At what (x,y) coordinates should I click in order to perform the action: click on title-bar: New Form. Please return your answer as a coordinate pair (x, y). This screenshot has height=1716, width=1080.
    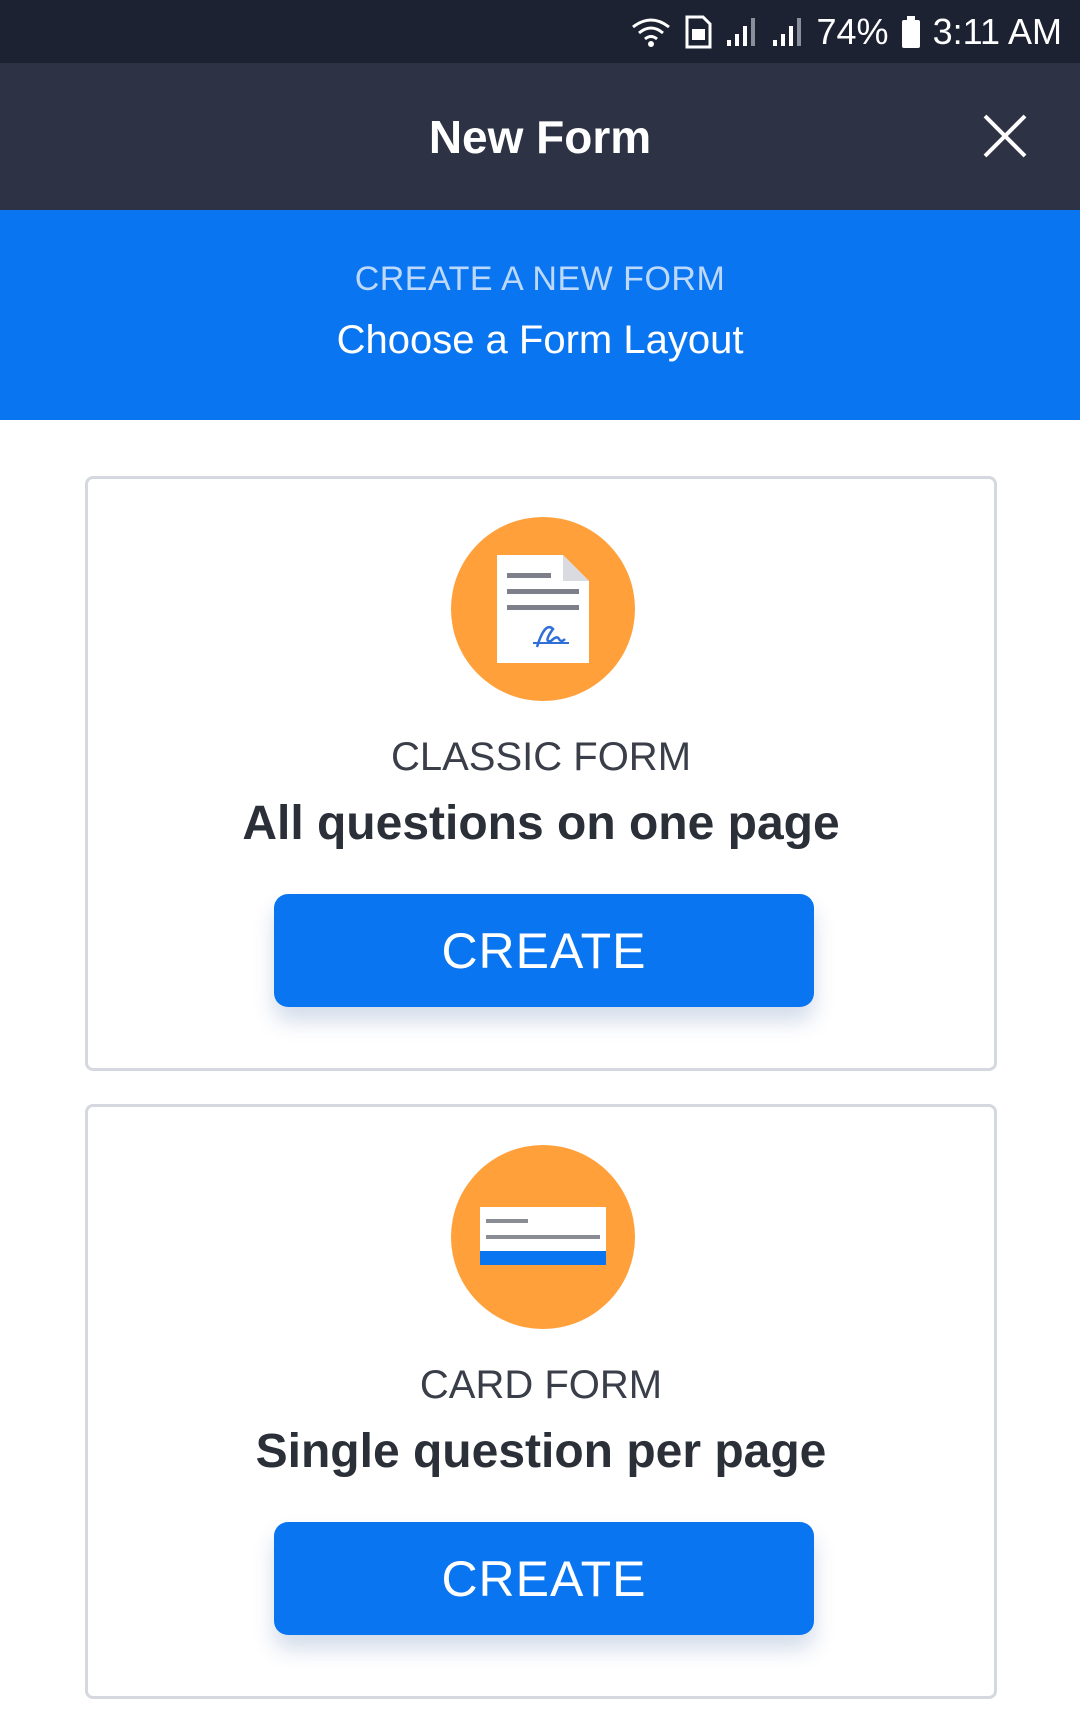
    Looking at the image, I should click on (540, 136).